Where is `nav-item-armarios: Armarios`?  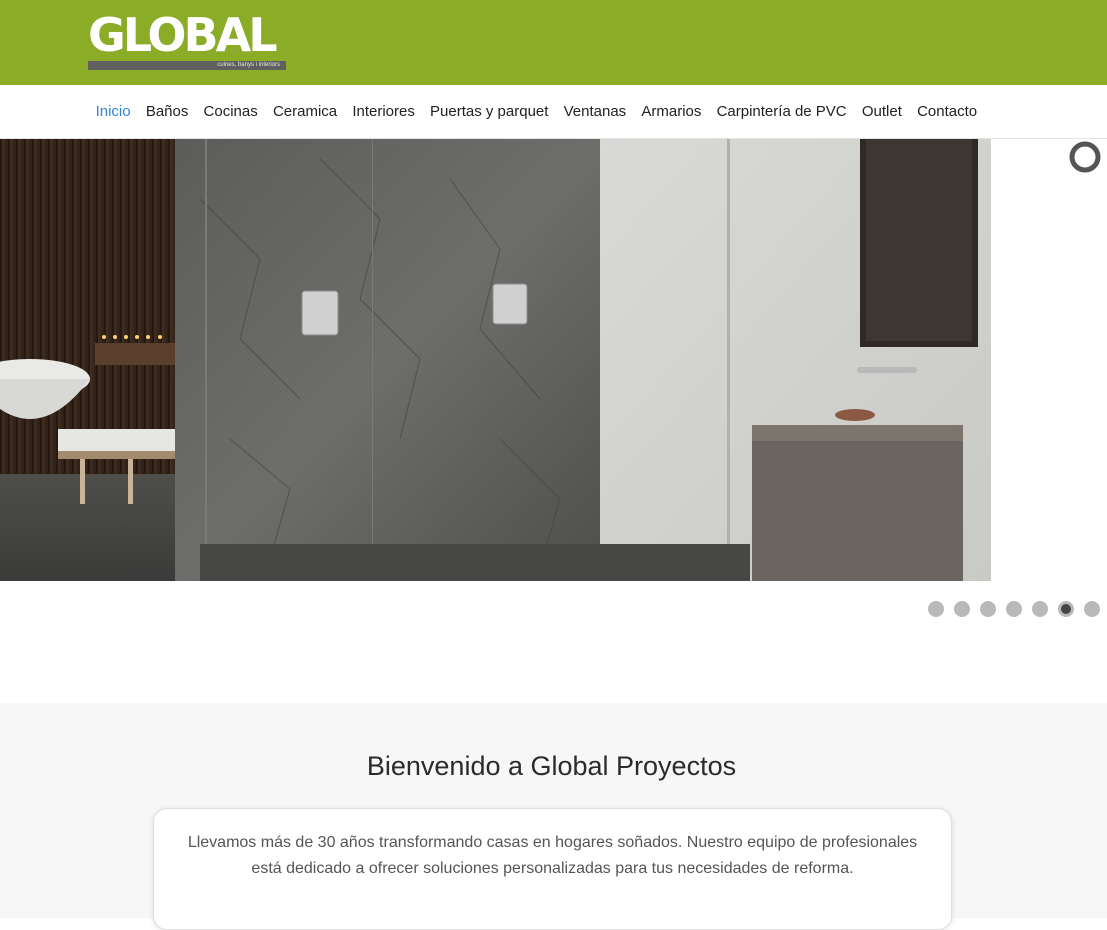
nav-item-armarios: Armarios is located at coordinates (671, 111).